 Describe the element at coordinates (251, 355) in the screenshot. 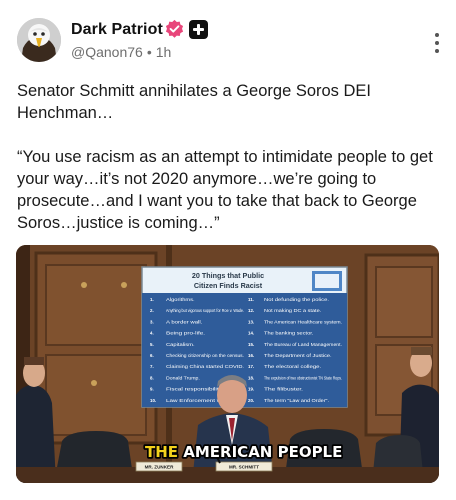

I see `sign-item-number: 16.` at that location.